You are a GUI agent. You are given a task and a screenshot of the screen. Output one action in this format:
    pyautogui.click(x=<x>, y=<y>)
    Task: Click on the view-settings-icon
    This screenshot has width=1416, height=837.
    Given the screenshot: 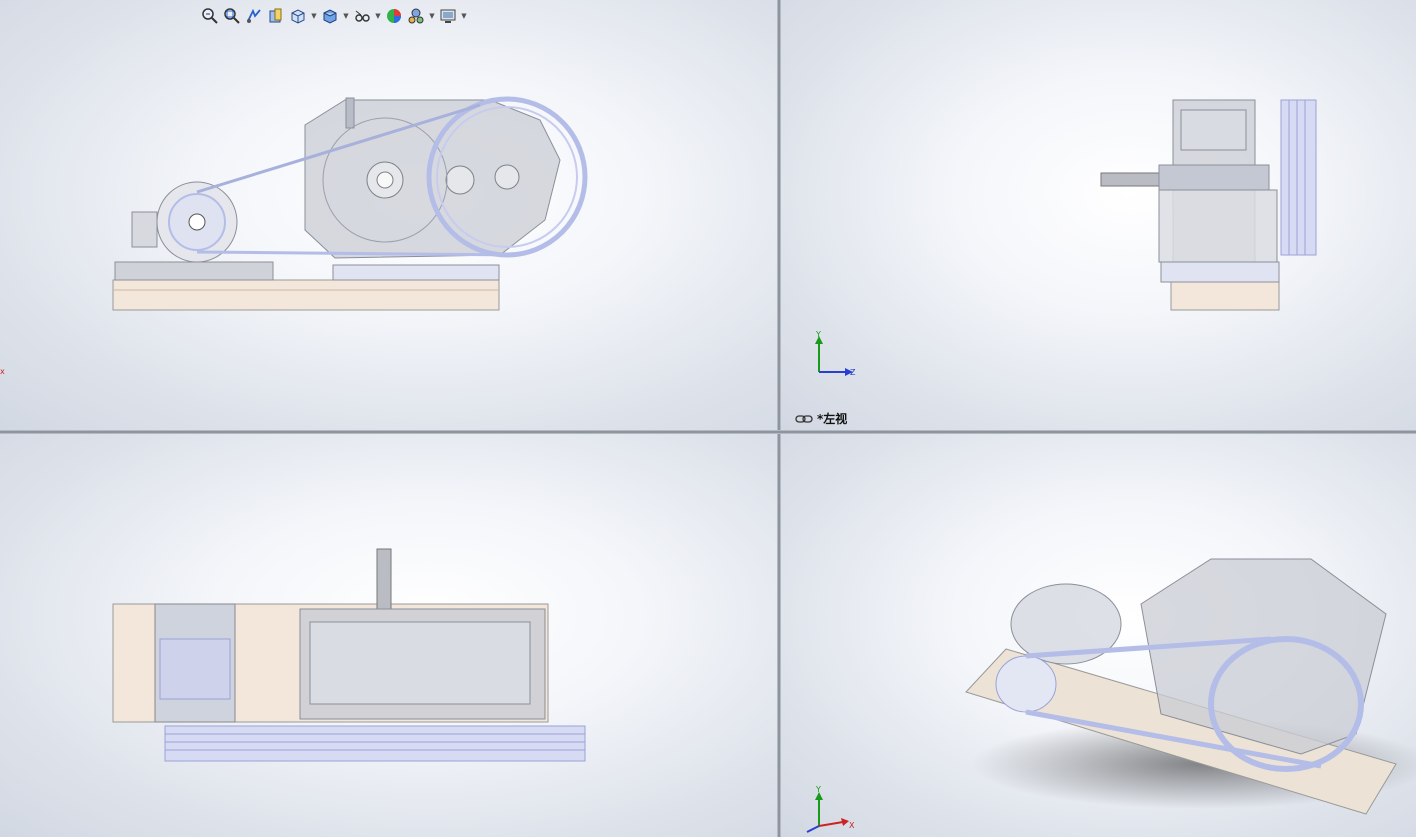 What is the action you would take?
    pyautogui.click(x=448, y=16)
    